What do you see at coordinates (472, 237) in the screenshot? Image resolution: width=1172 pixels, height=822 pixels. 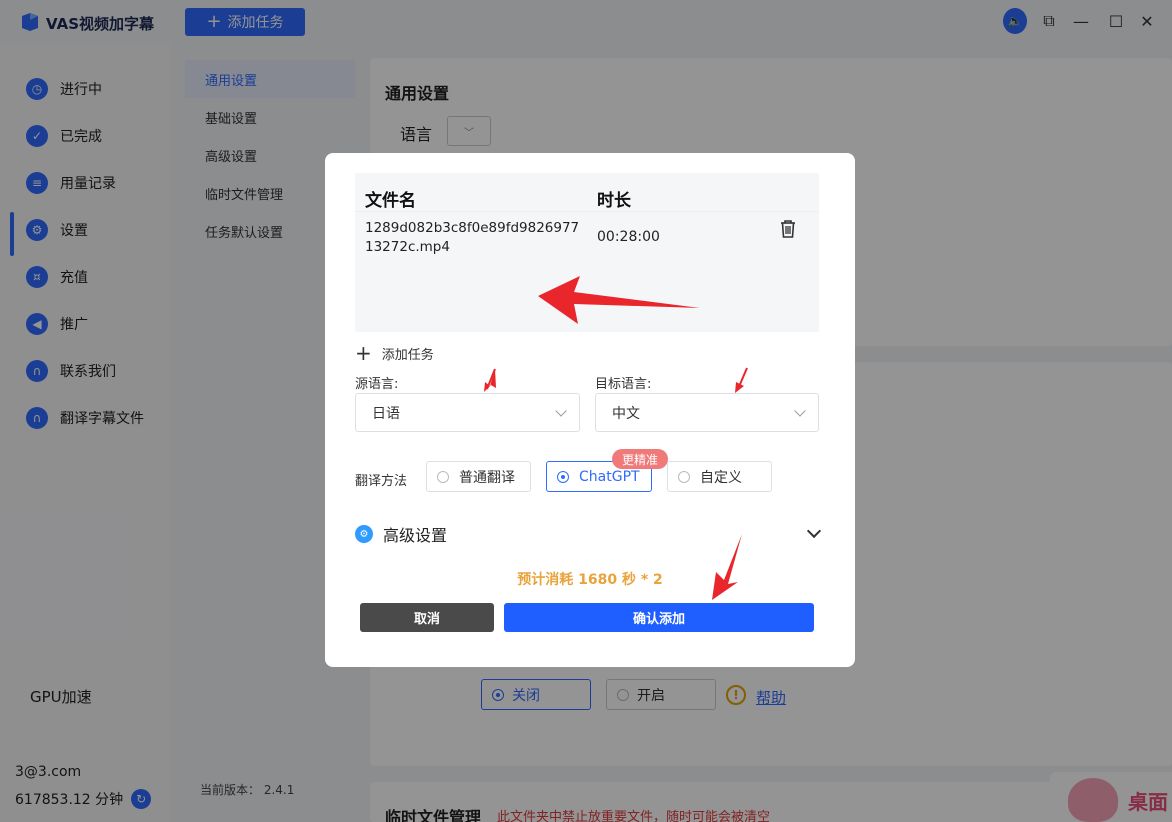 I see `file-name-cell: 1289d082b3c8f0e89fd982697713272c.mp4` at bounding box center [472, 237].